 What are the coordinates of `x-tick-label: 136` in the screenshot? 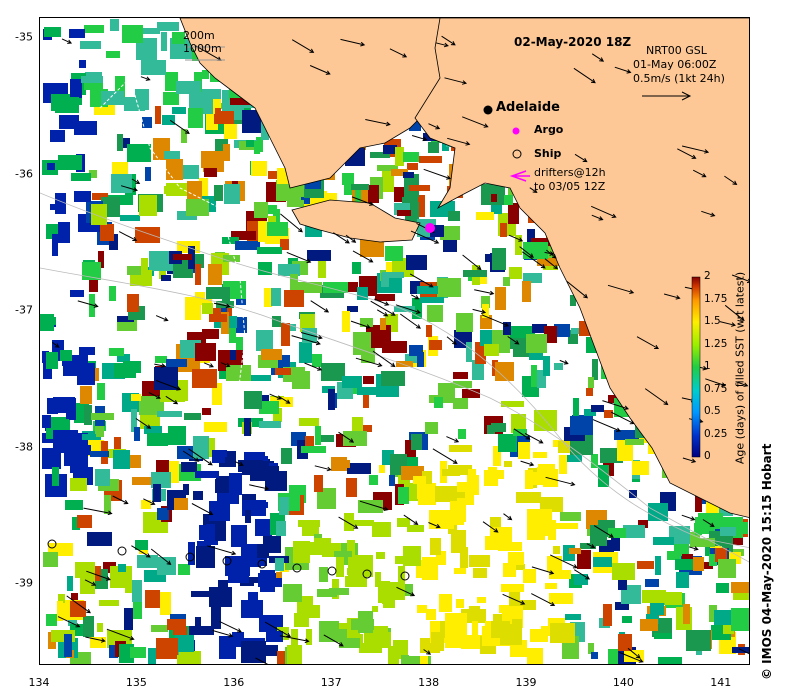 It's located at (234, 682).